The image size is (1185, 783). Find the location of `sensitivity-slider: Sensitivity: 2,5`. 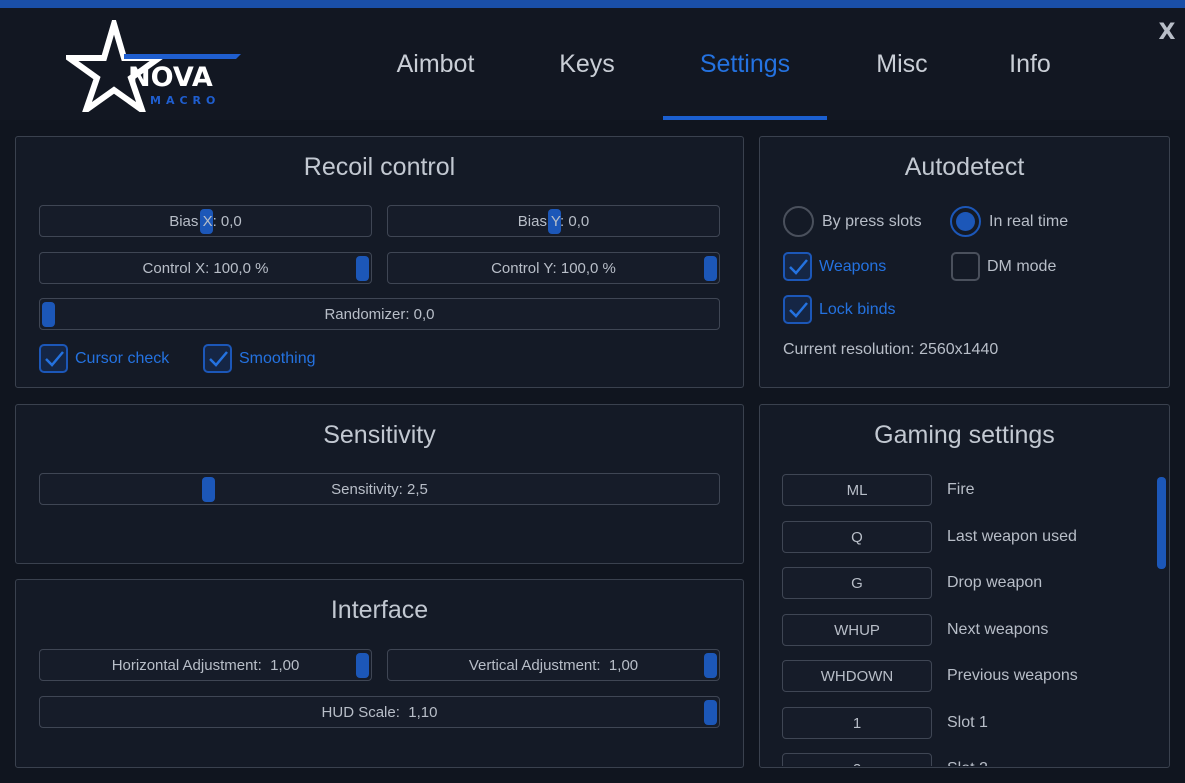

sensitivity-slider: Sensitivity: 2,5 is located at coordinates (379, 489).